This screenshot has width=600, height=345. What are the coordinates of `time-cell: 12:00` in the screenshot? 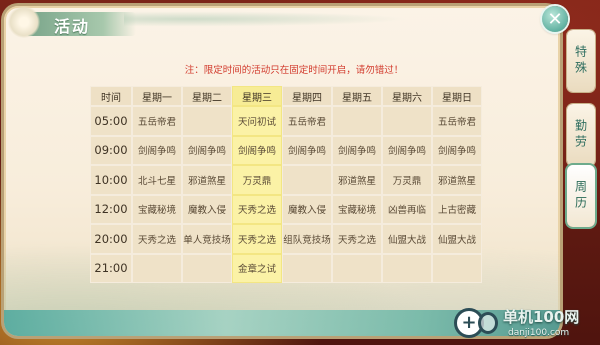 It's located at (111, 209).